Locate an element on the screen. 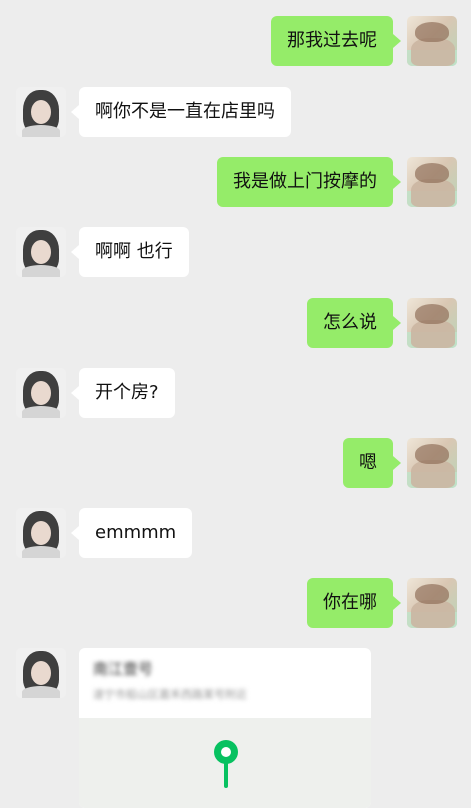  message-bubble-outgoing: 嗯 is located at coordinates (372, 463).